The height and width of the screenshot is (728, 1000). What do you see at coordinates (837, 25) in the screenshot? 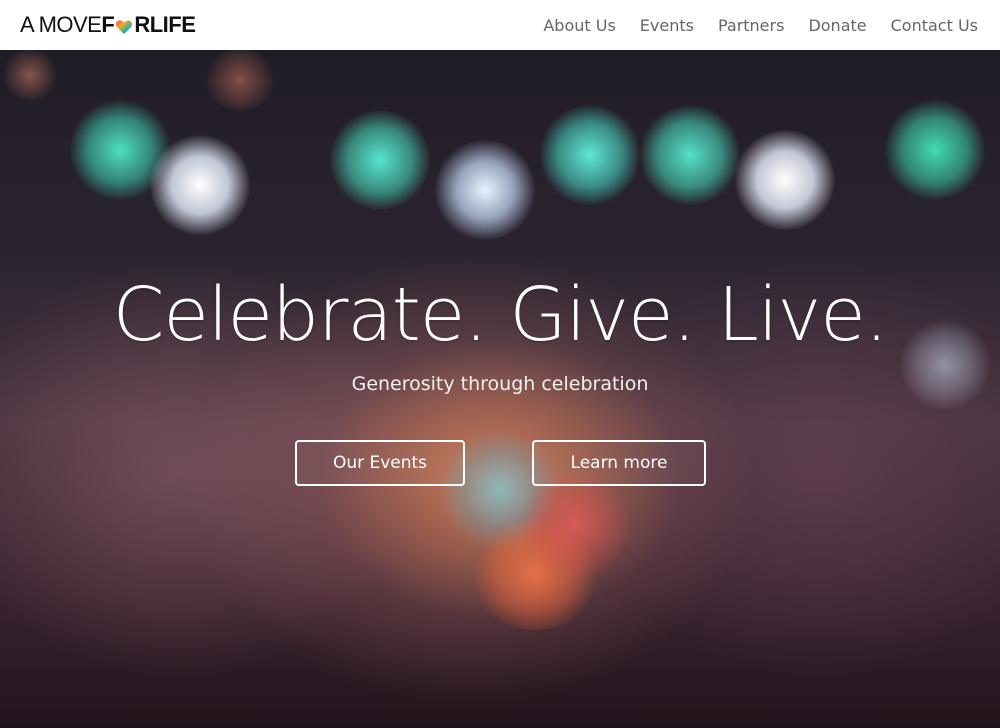
I see `nav-item-donate: Donate` at bounding box center [837, 25].